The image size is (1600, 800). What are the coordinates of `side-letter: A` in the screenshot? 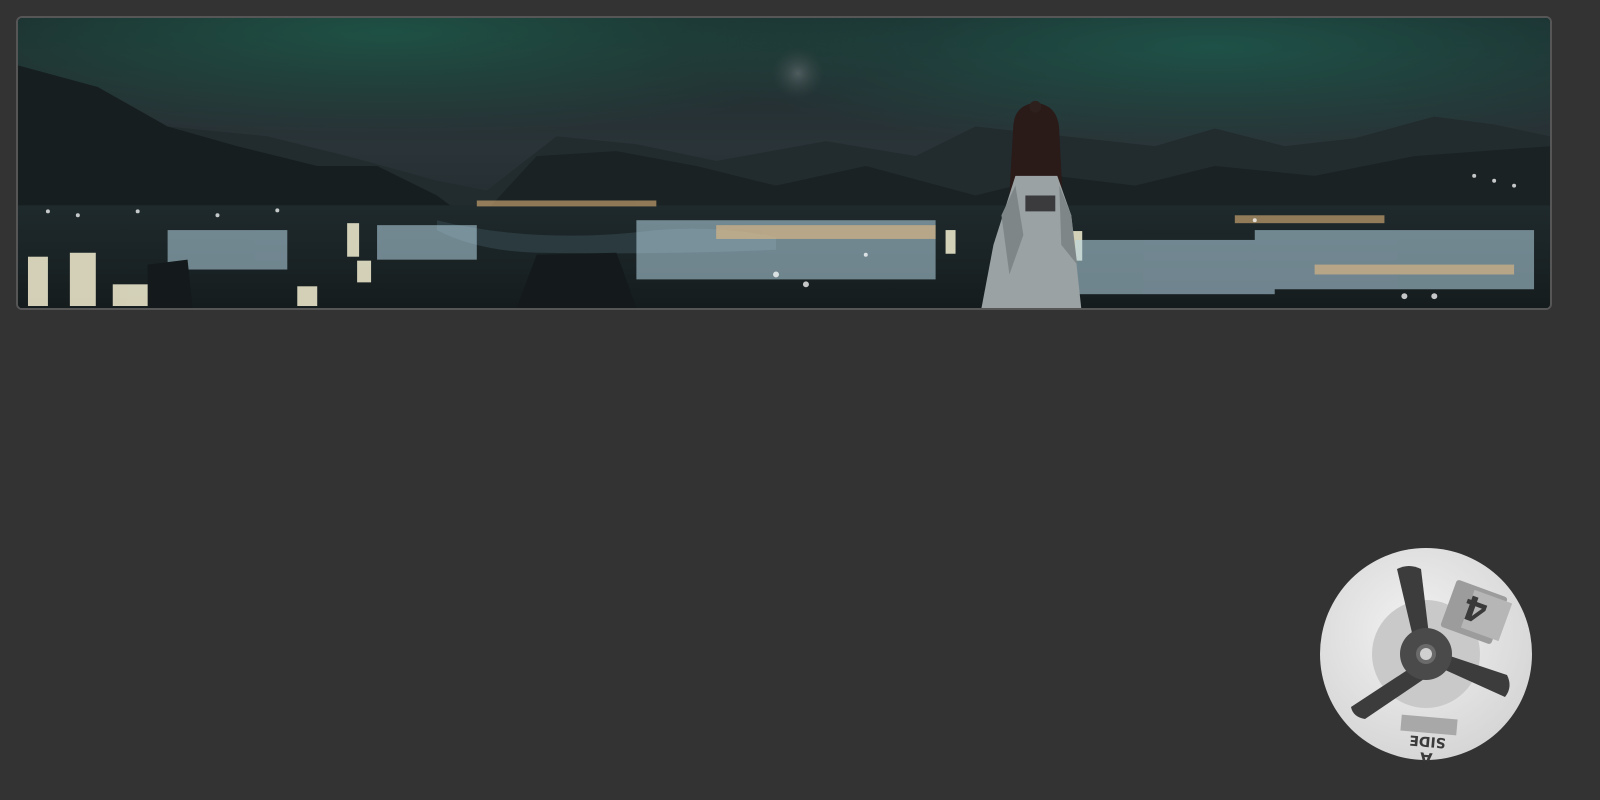 It's located at (1425, 754).